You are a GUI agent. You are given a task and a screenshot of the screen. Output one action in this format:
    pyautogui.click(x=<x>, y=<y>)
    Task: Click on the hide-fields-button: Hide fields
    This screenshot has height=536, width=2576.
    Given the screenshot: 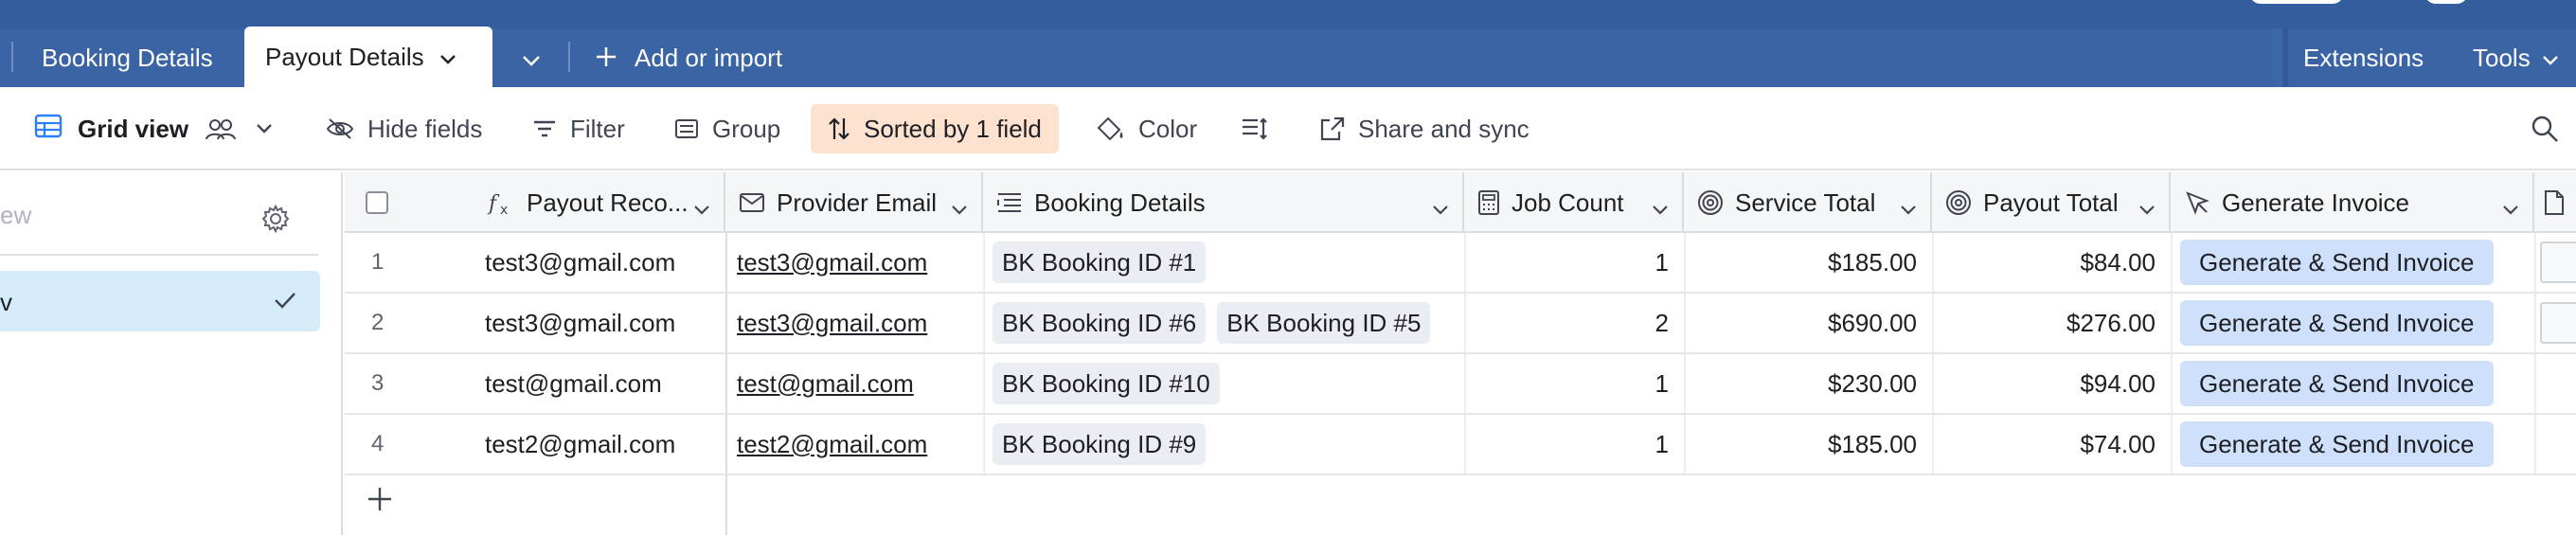 What is the action you would take?
    pyautogui.click(x=404, y=128)
    